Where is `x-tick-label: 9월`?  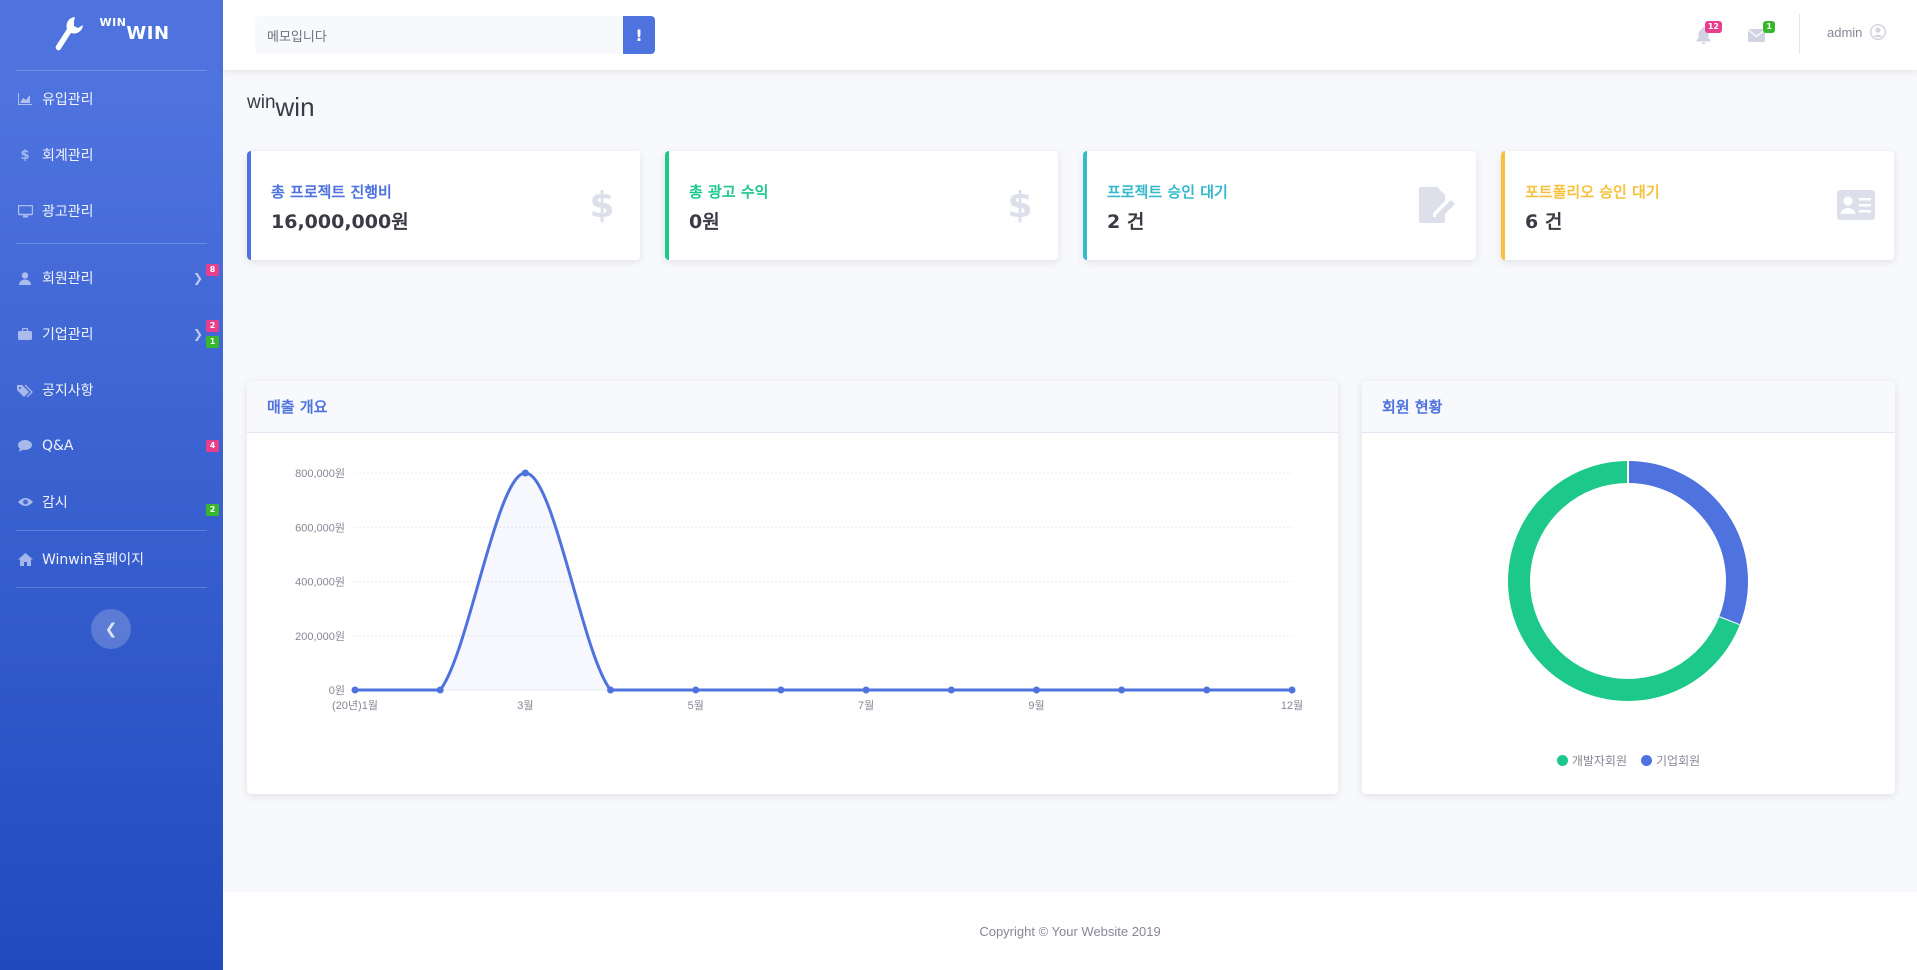 x-tick-label: 9월 is located at coordinates (1036, 705).